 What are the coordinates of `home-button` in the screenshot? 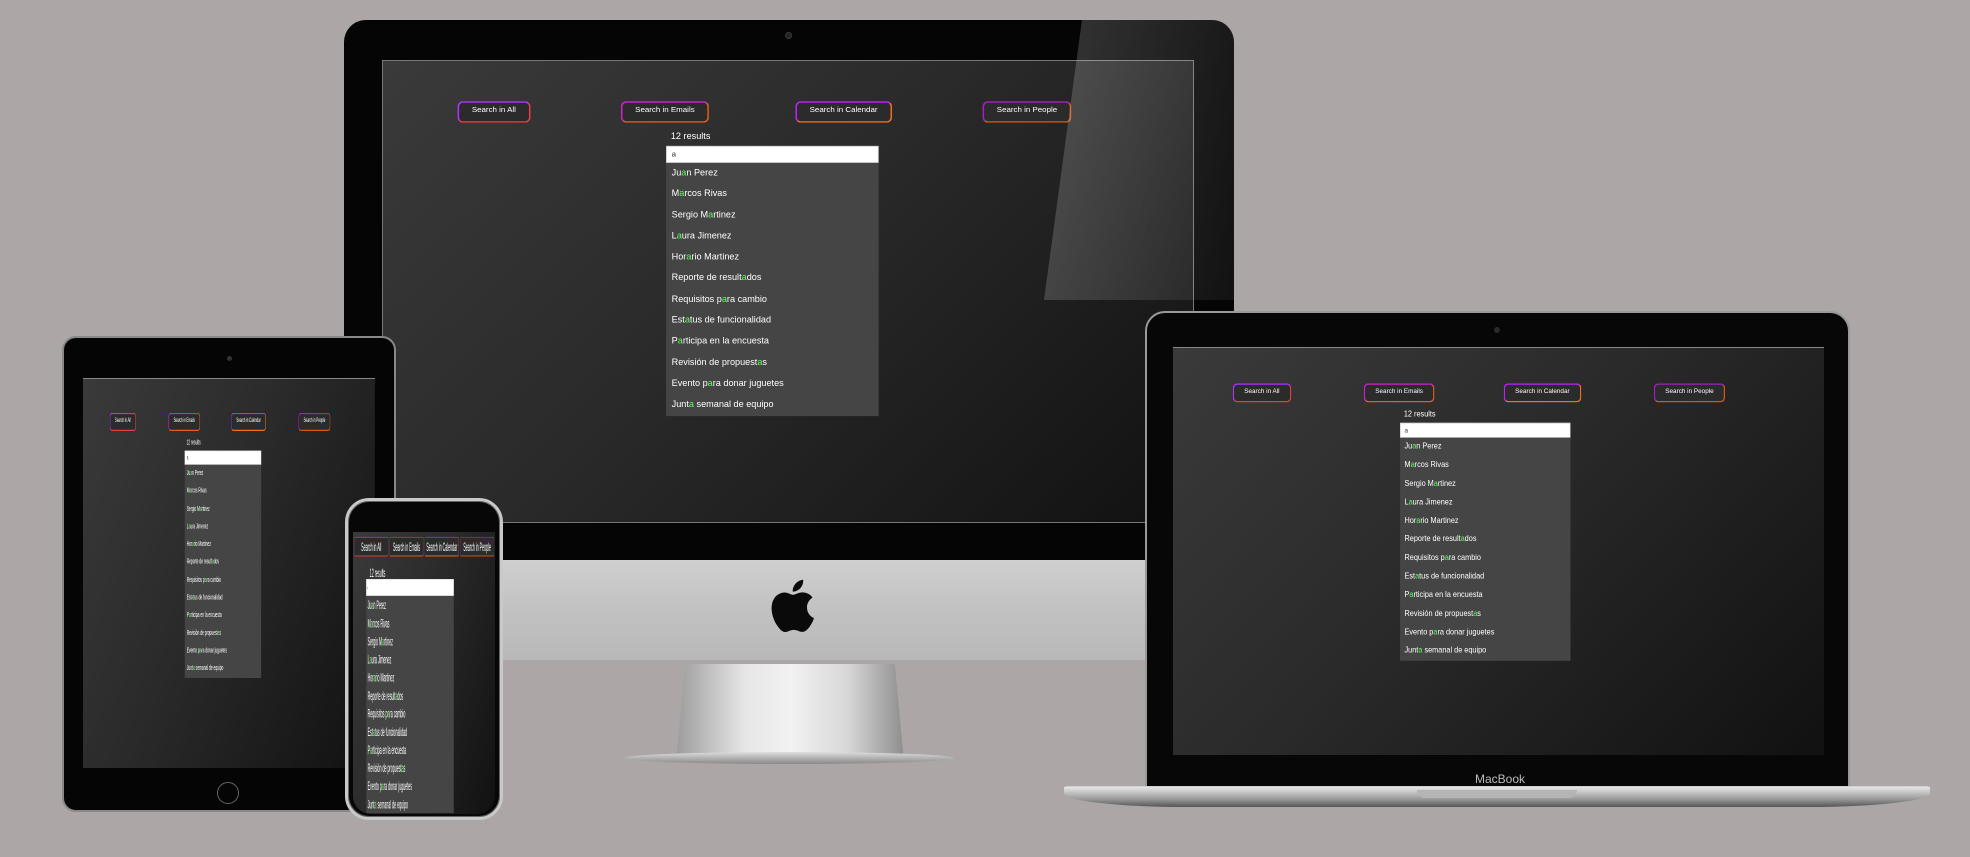 It's located at (228, 793).